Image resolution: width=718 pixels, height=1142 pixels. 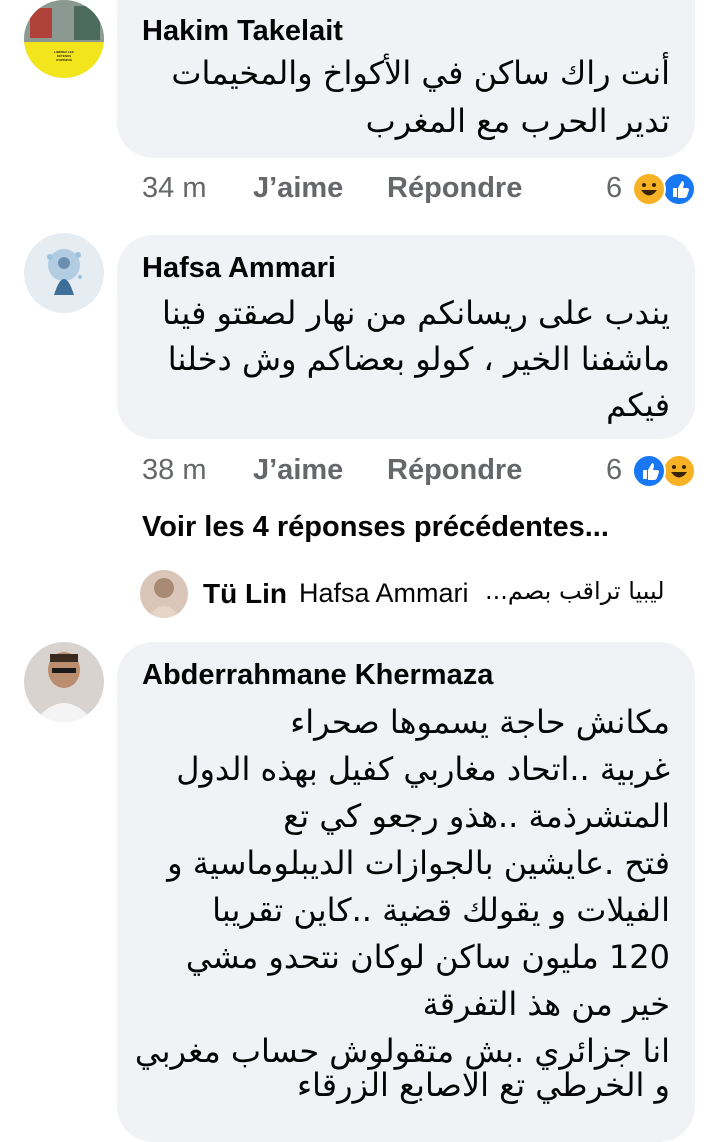 I want to click on comment-text-line: و الخرطي تع الاصابع الزرقاء, so click(x=483, y=1085).